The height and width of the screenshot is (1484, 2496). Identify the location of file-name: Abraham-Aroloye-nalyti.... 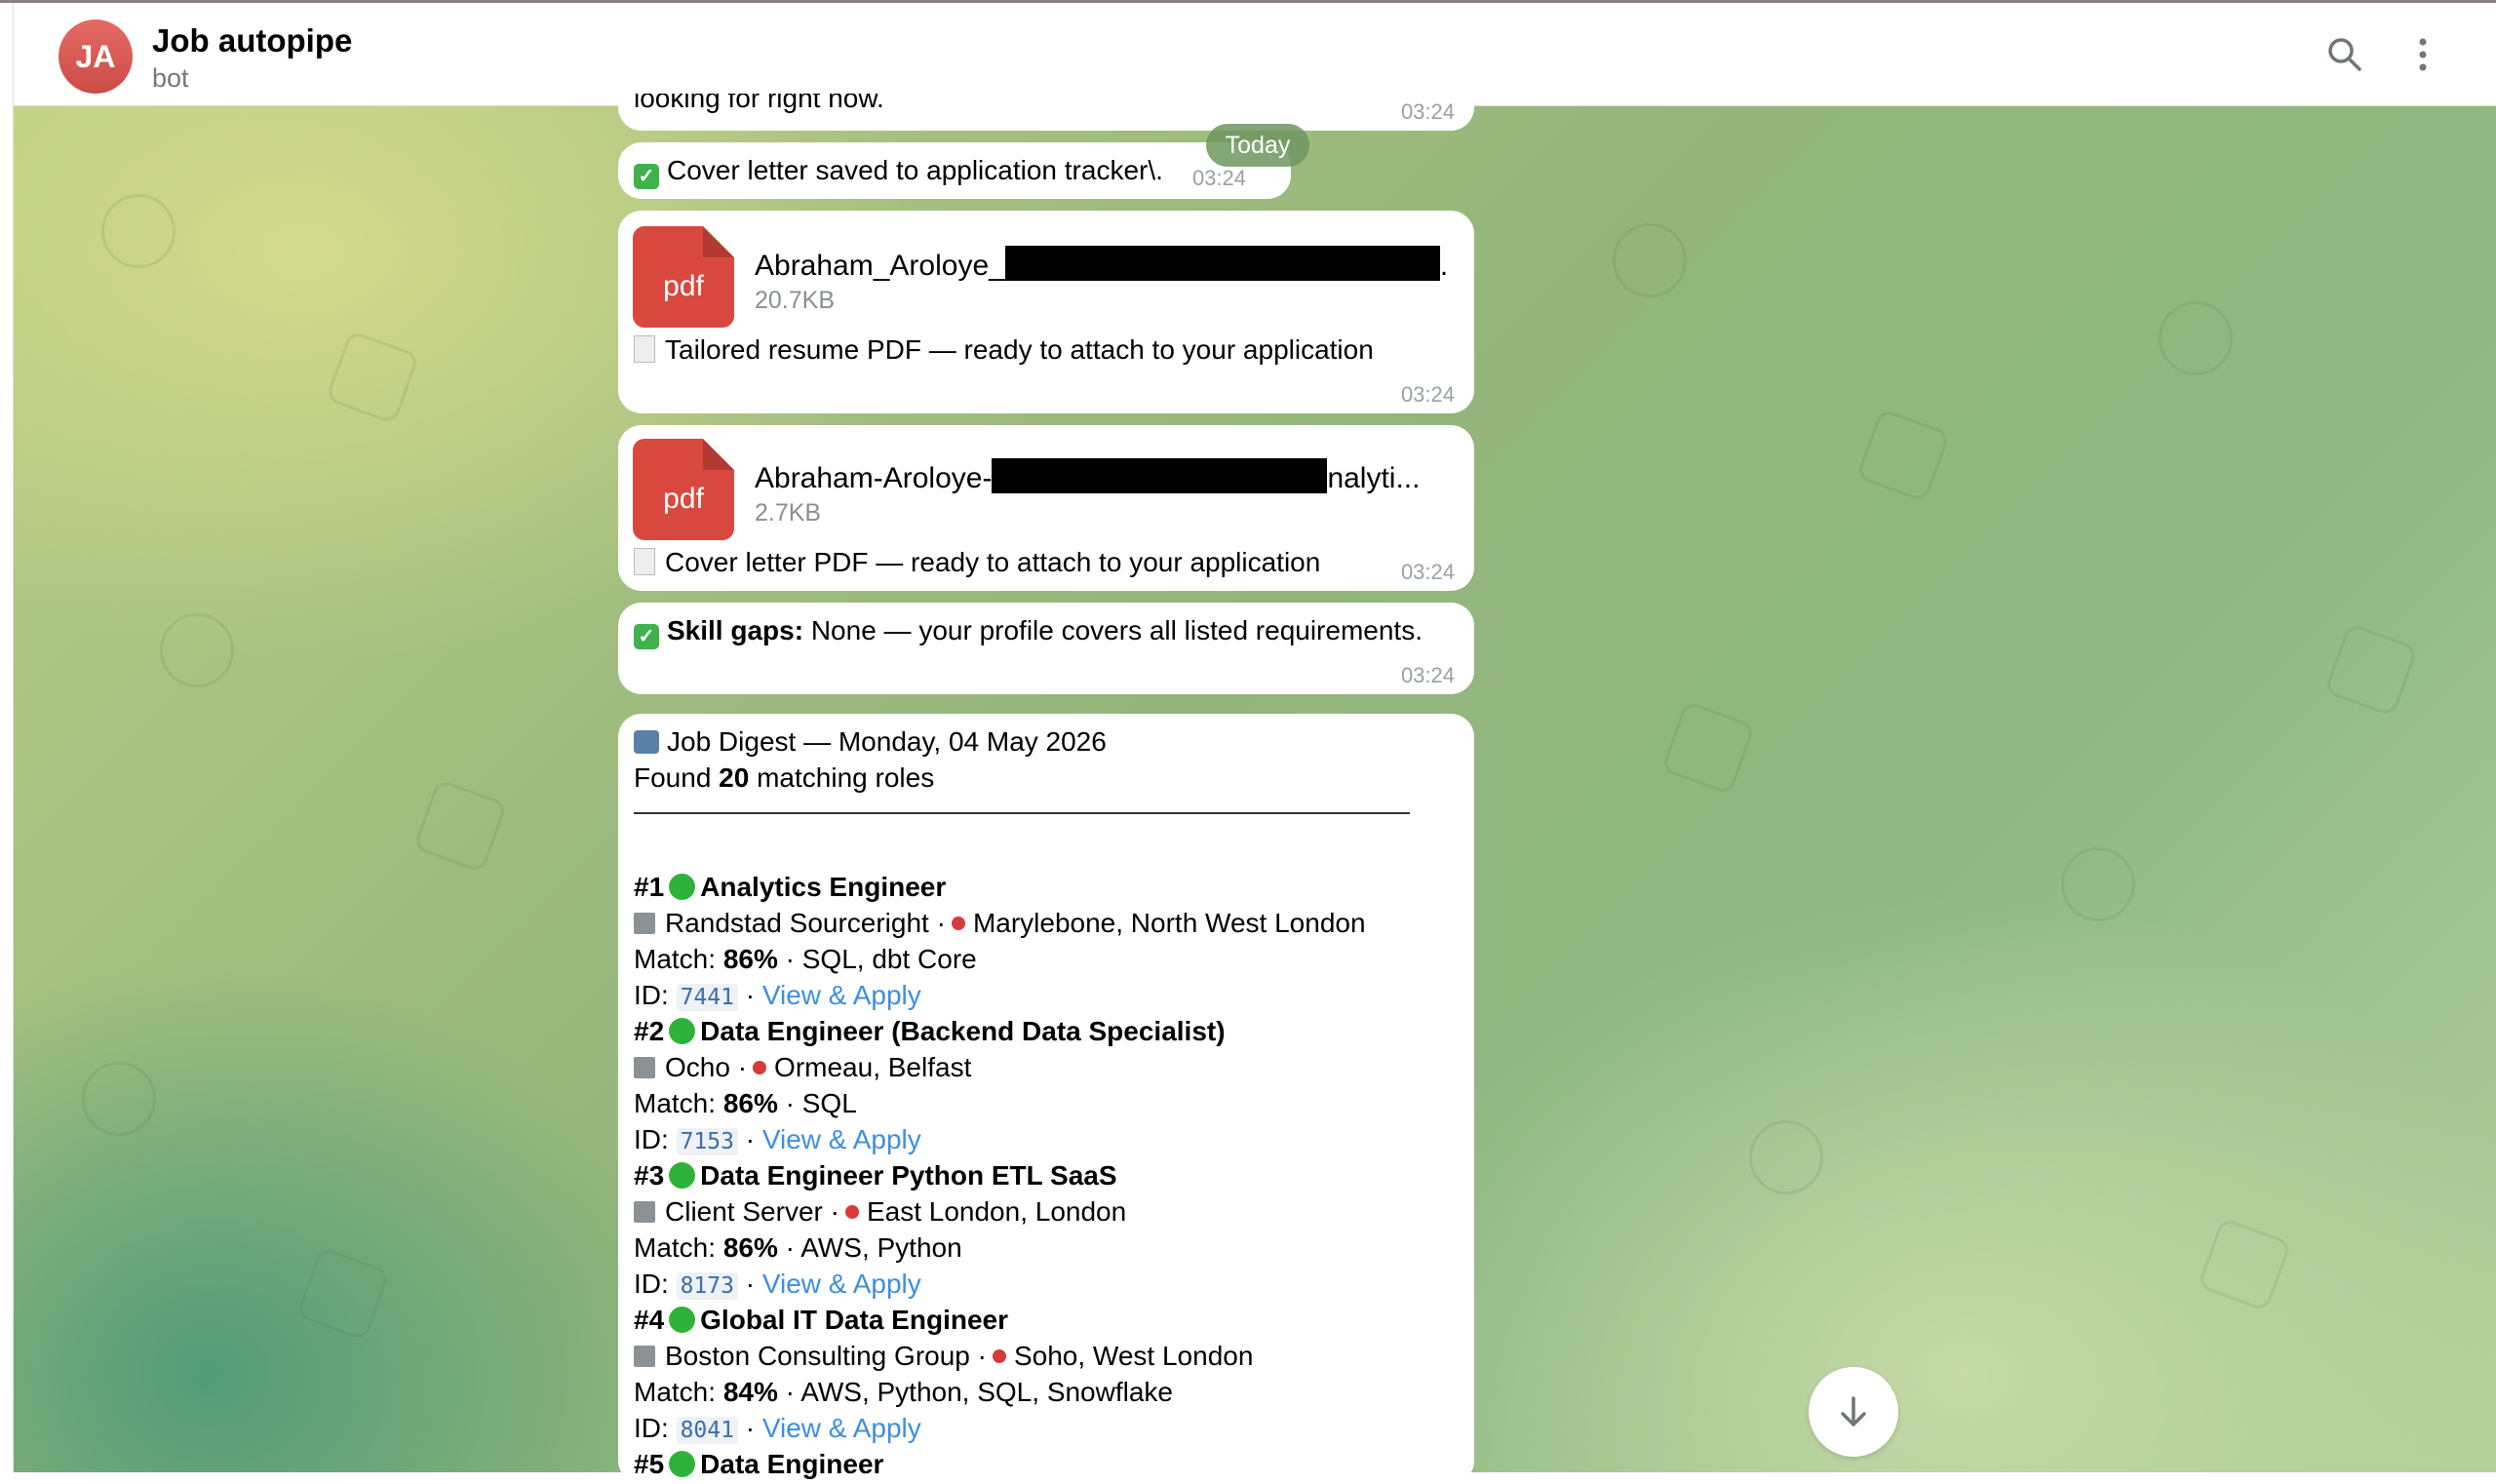
(1087, 476).